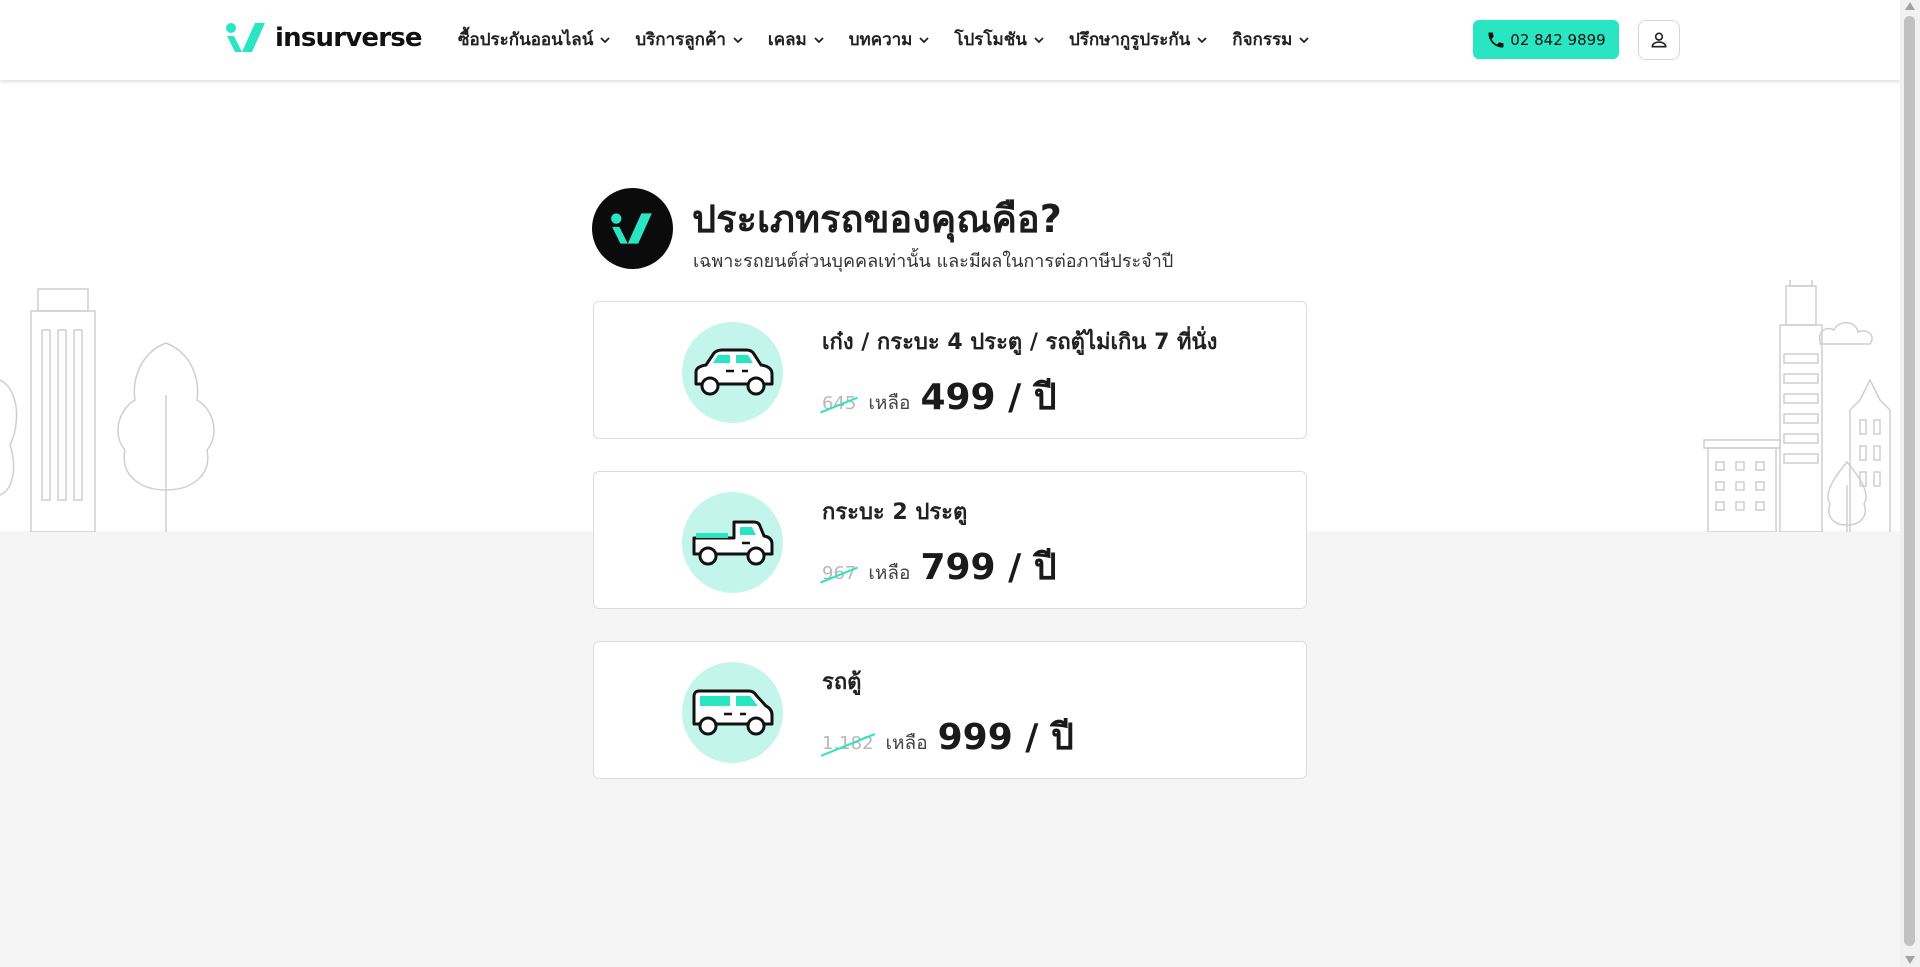 This screenshot has width=1920, height=967. Describe the element at coordinates (1910, 6) in the screenshot. I see `scroll-up-arrow-icon` at that location.